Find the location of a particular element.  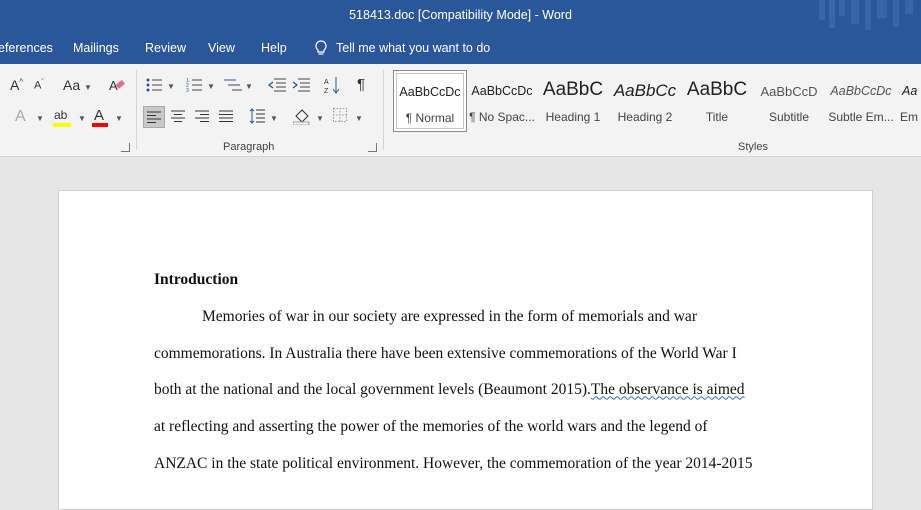

tell-me-box: Tell me what you want to do is located at coordinates (402, 48).